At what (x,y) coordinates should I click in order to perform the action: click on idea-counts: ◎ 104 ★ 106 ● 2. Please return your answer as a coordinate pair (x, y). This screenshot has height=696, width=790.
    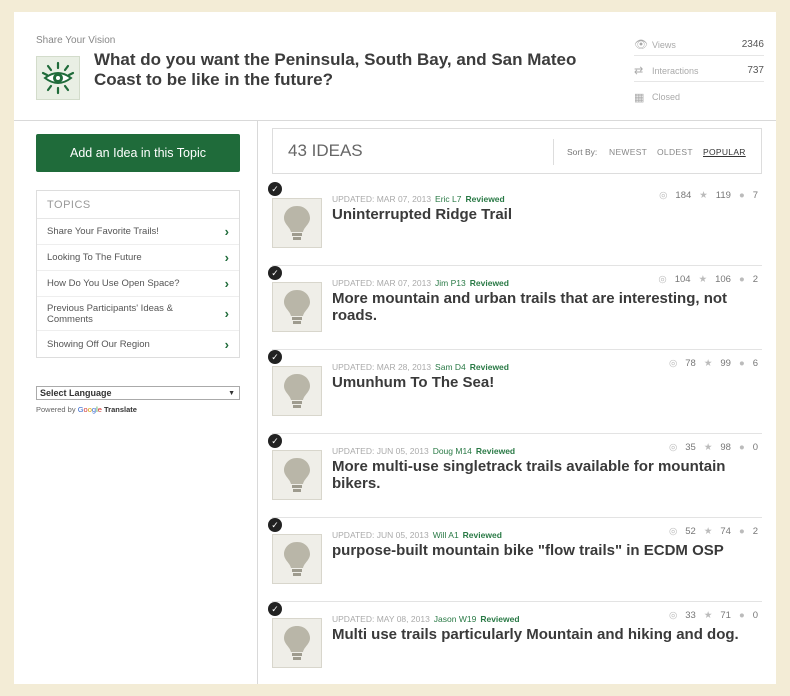
    Looking at the image, I should click on (708, 279).